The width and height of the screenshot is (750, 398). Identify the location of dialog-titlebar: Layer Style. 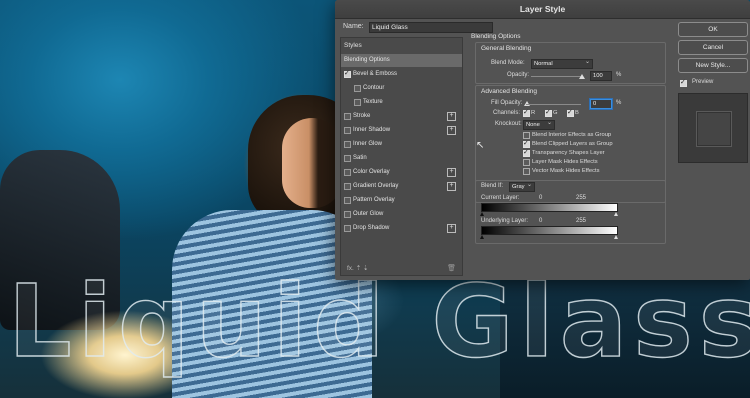
(542, 9).